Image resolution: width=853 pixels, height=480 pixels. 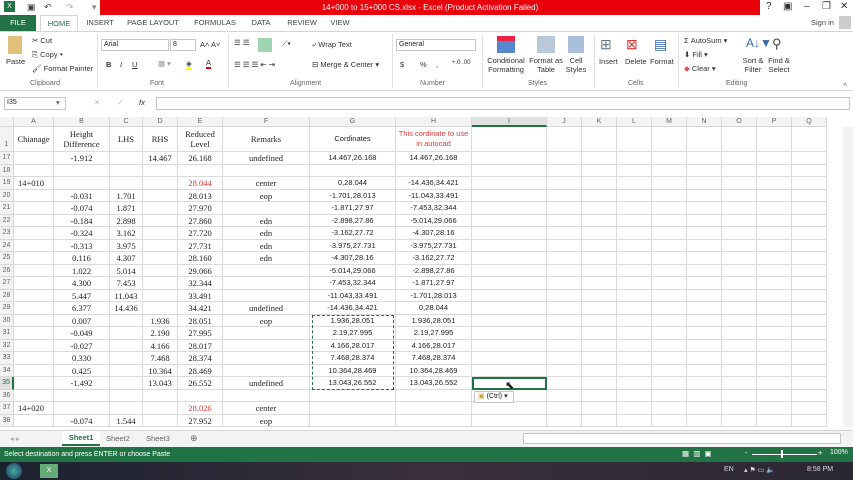 I want to click on column-header-b: B, so click(x=82, y=122).